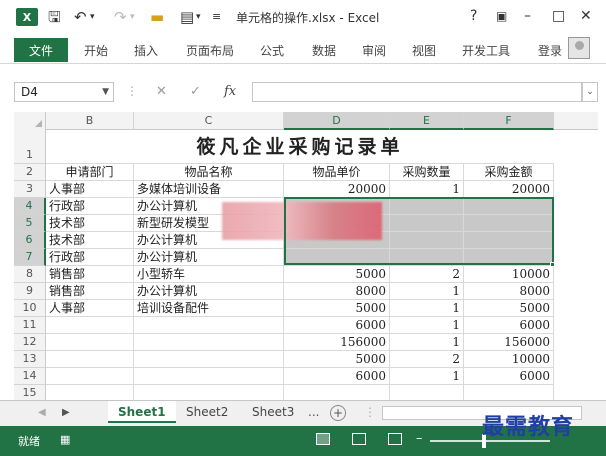  What do you see at coordinates (90, 240) in the screenshot?
I see `cell-b6: 技术部` at bounding box center [90, 240].